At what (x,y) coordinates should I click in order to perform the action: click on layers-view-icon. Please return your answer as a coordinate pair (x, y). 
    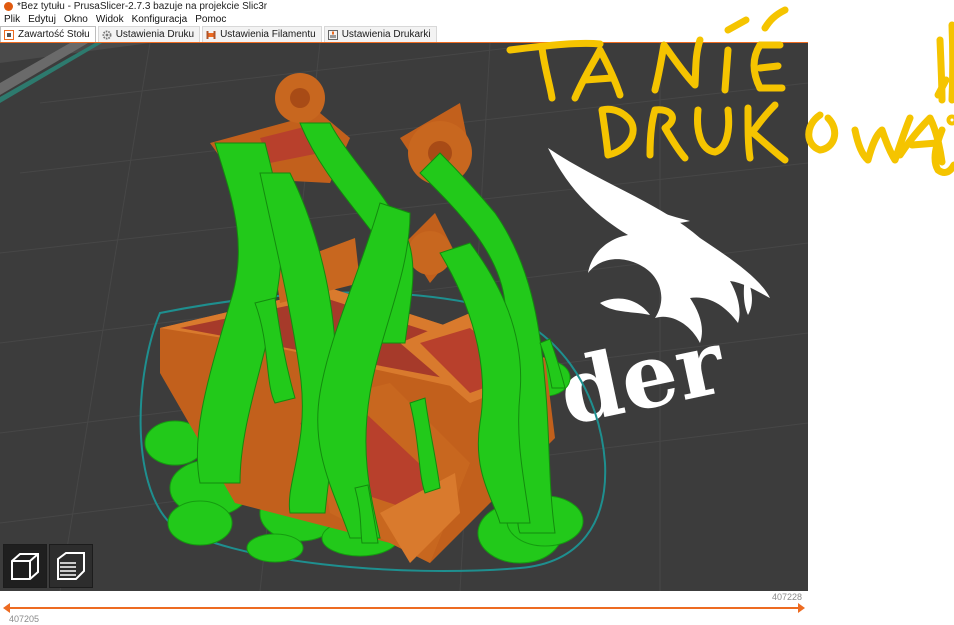
    Looking at the image, I should click on (71, 566).